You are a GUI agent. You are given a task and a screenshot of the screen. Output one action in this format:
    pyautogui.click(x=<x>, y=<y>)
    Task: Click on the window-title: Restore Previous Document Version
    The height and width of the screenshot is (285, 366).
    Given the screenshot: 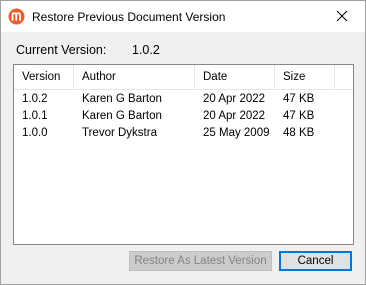 What is the action you would take?
    pyautogui.click(x=129, y=17)
    